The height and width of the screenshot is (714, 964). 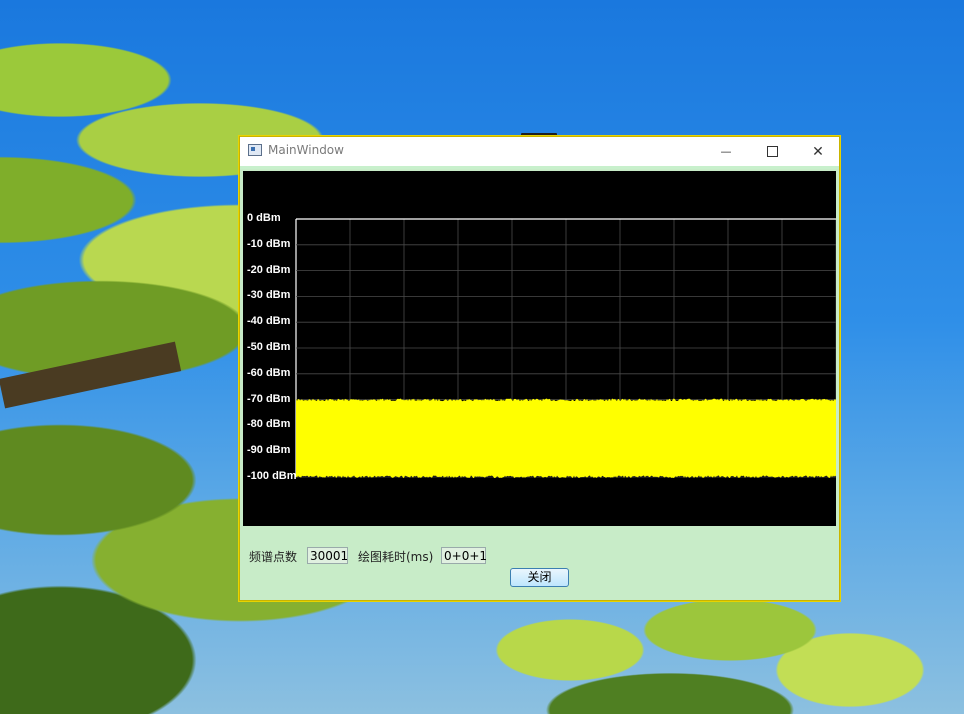 I want to click on y-tick-label: -100 dBm, so click(x=272, y=476).